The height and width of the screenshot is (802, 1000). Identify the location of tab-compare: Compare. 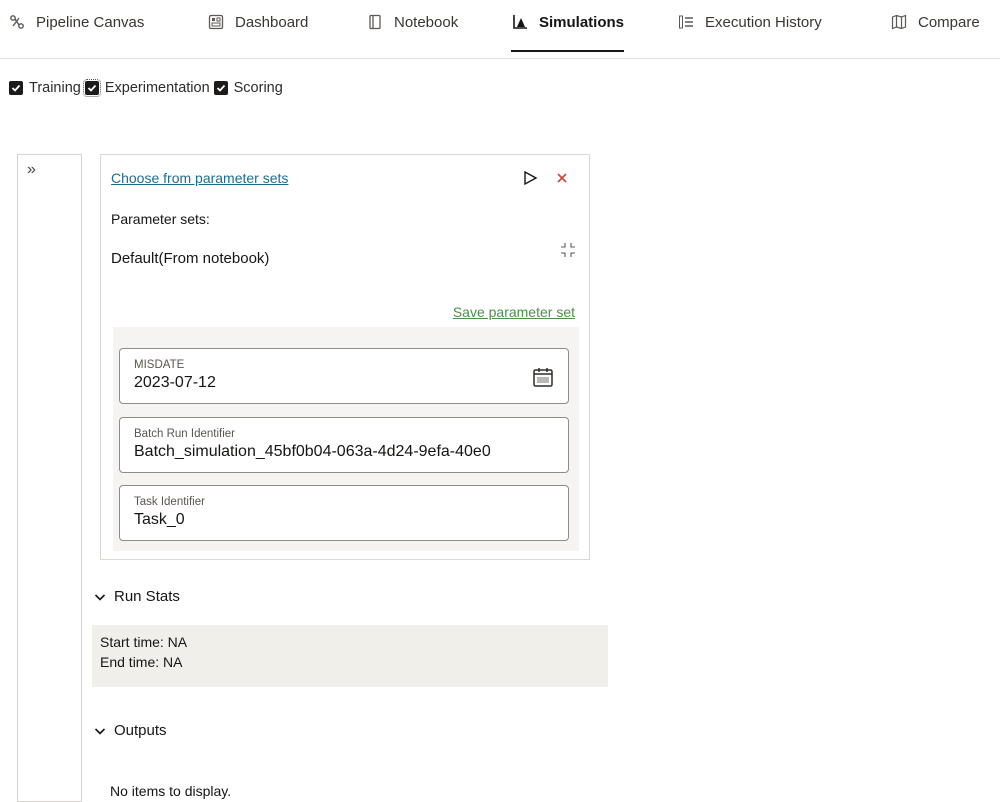
(935, 22).